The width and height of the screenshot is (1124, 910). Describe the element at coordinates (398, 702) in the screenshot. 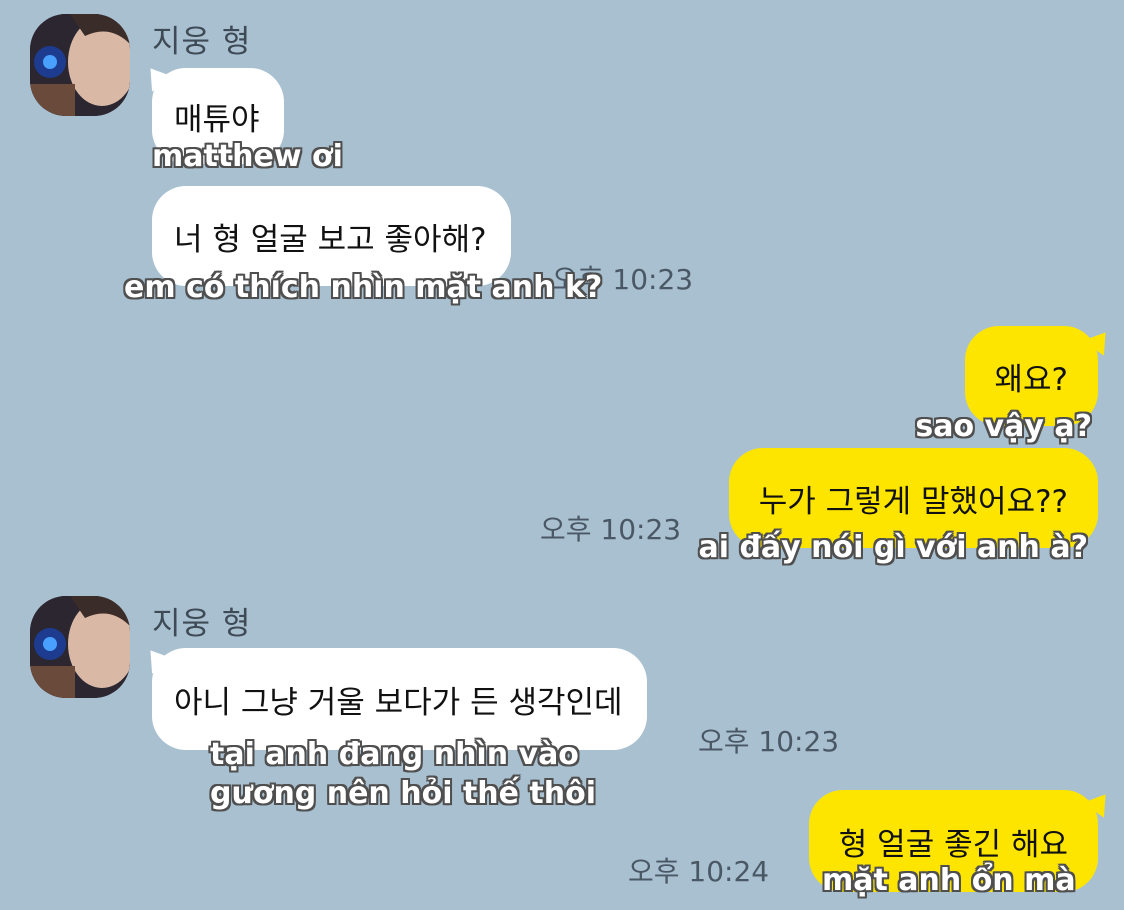

I see `message-text: 아니 그냥 거울 보다가 든 생각인데` at that location.